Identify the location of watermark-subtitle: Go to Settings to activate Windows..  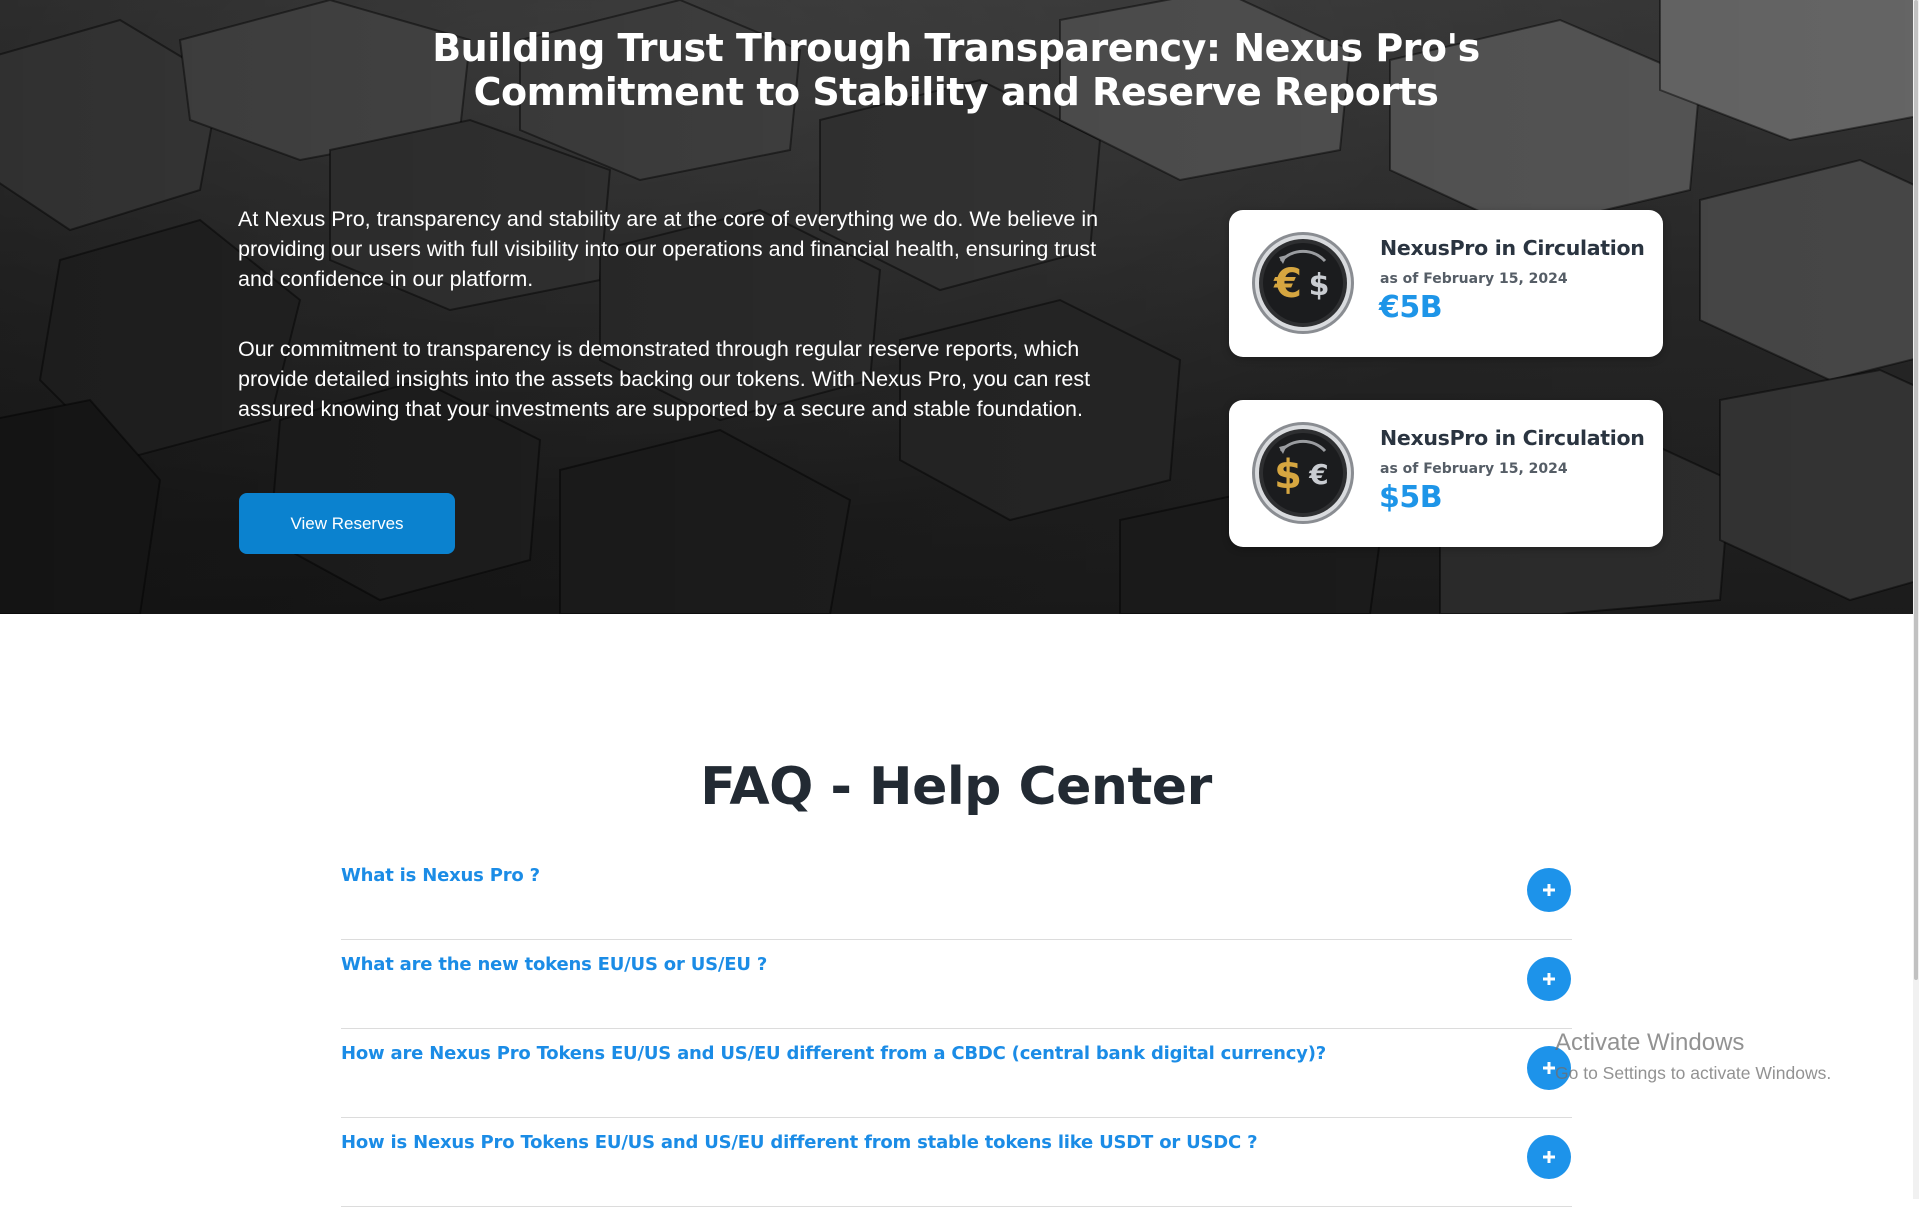
(1693, 1073).